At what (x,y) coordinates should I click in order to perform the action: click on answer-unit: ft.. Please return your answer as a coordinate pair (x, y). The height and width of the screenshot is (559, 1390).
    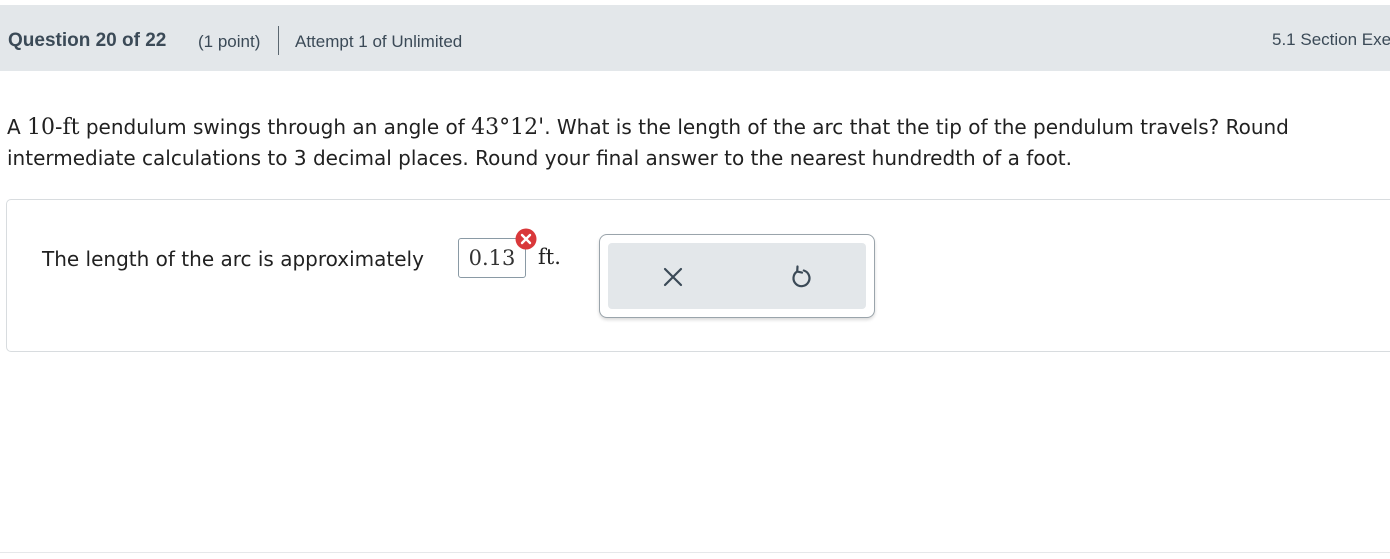
    Looking at the image, I should click on (549, 257).